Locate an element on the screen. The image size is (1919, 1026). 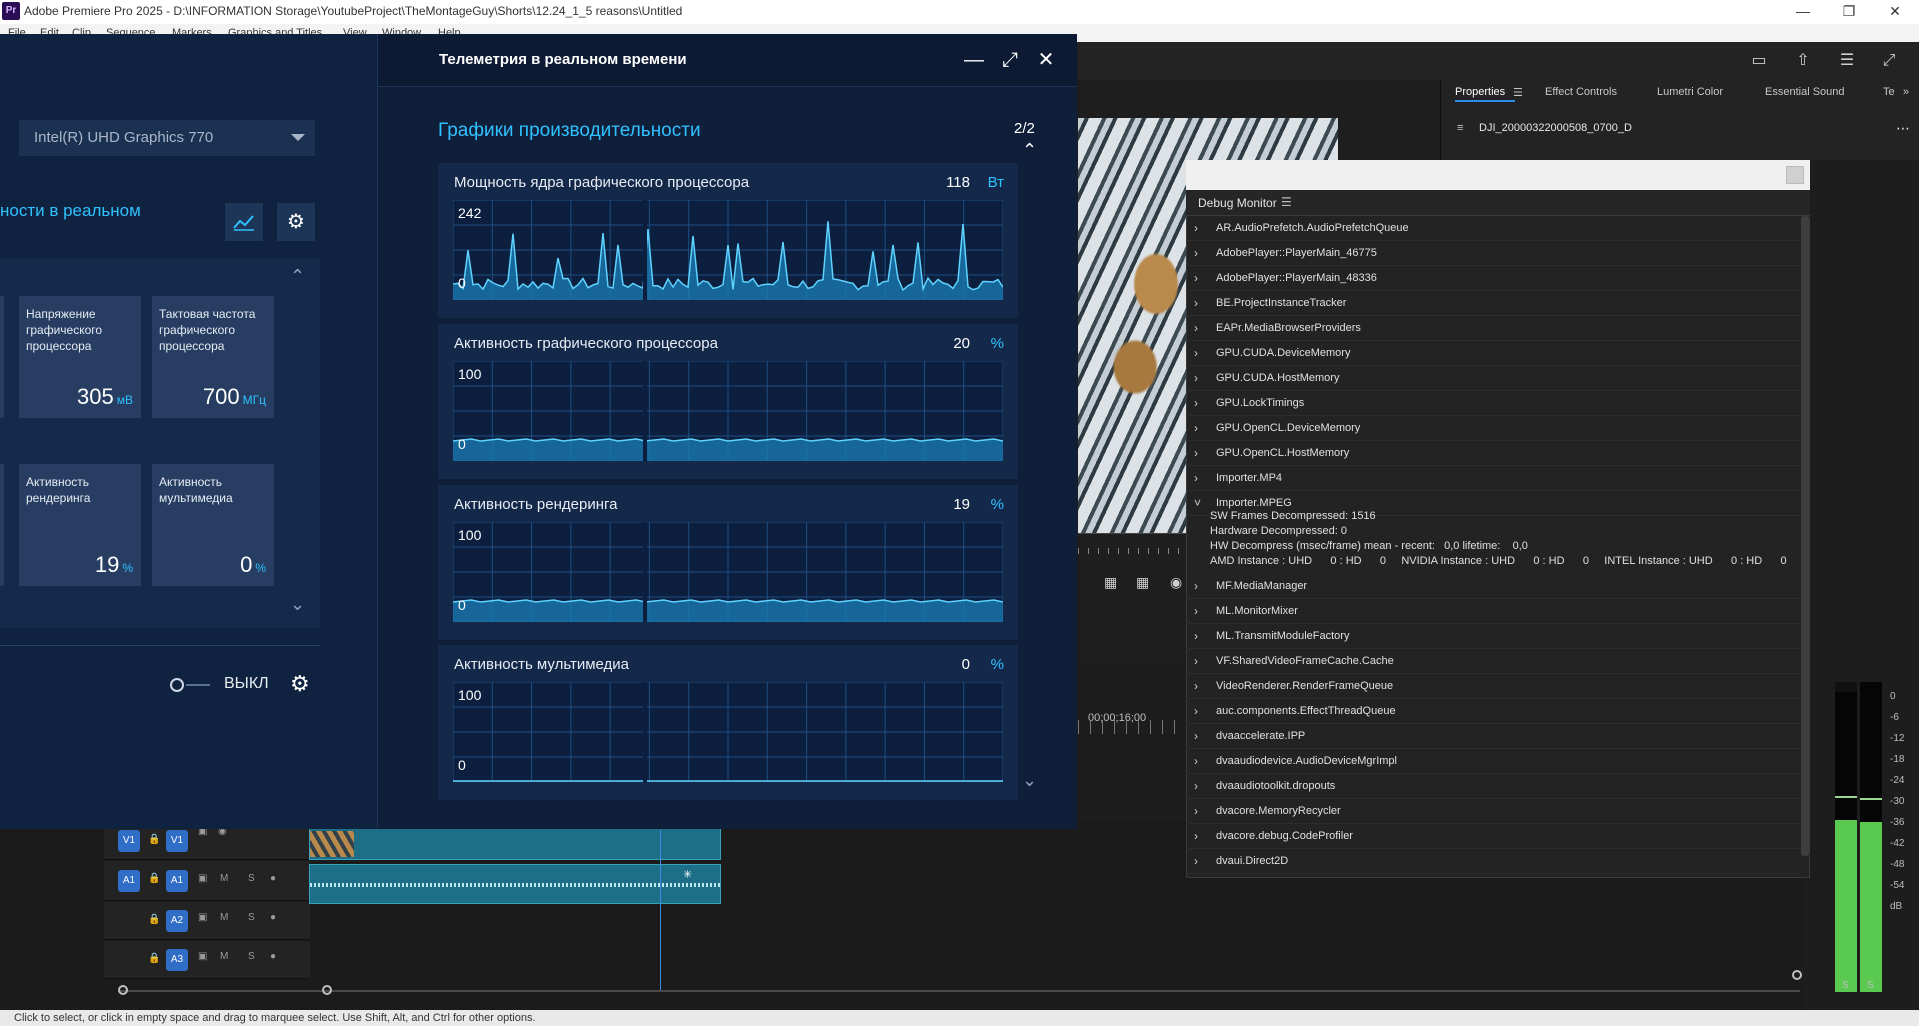
tab-effect-controls: Effect Controls is located at coordinates (1581, 92).